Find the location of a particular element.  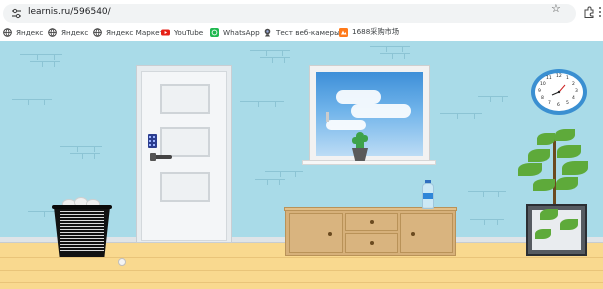

trash-bin-rim is located at coordinates (82, 207).